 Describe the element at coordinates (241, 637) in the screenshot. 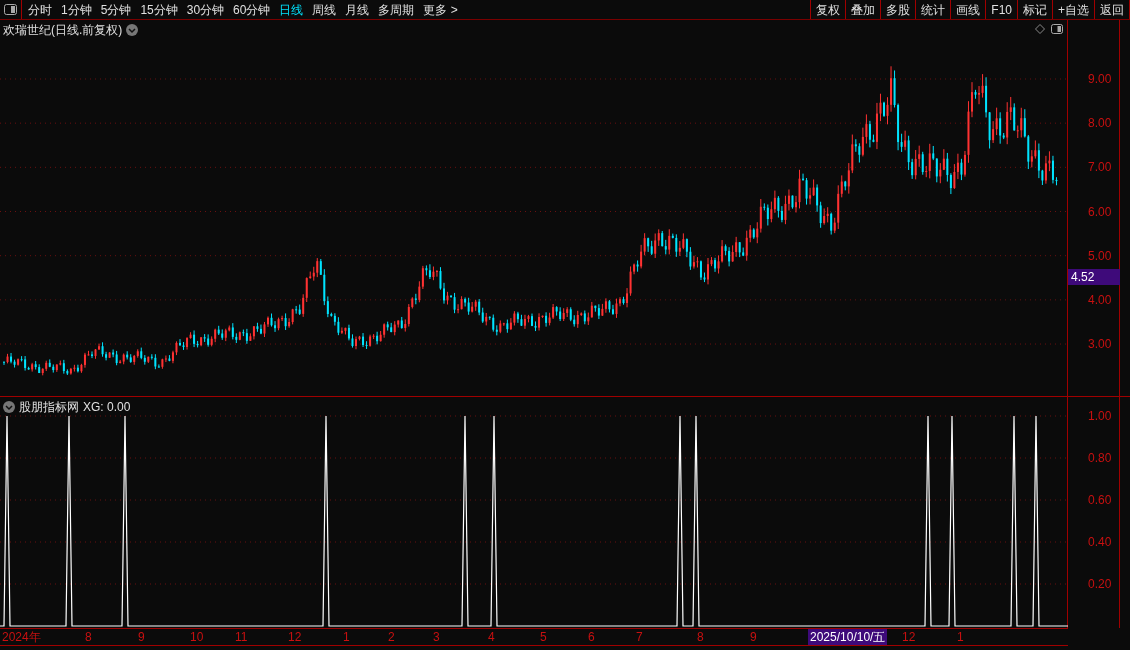

I see `date-label: 11` at that location.